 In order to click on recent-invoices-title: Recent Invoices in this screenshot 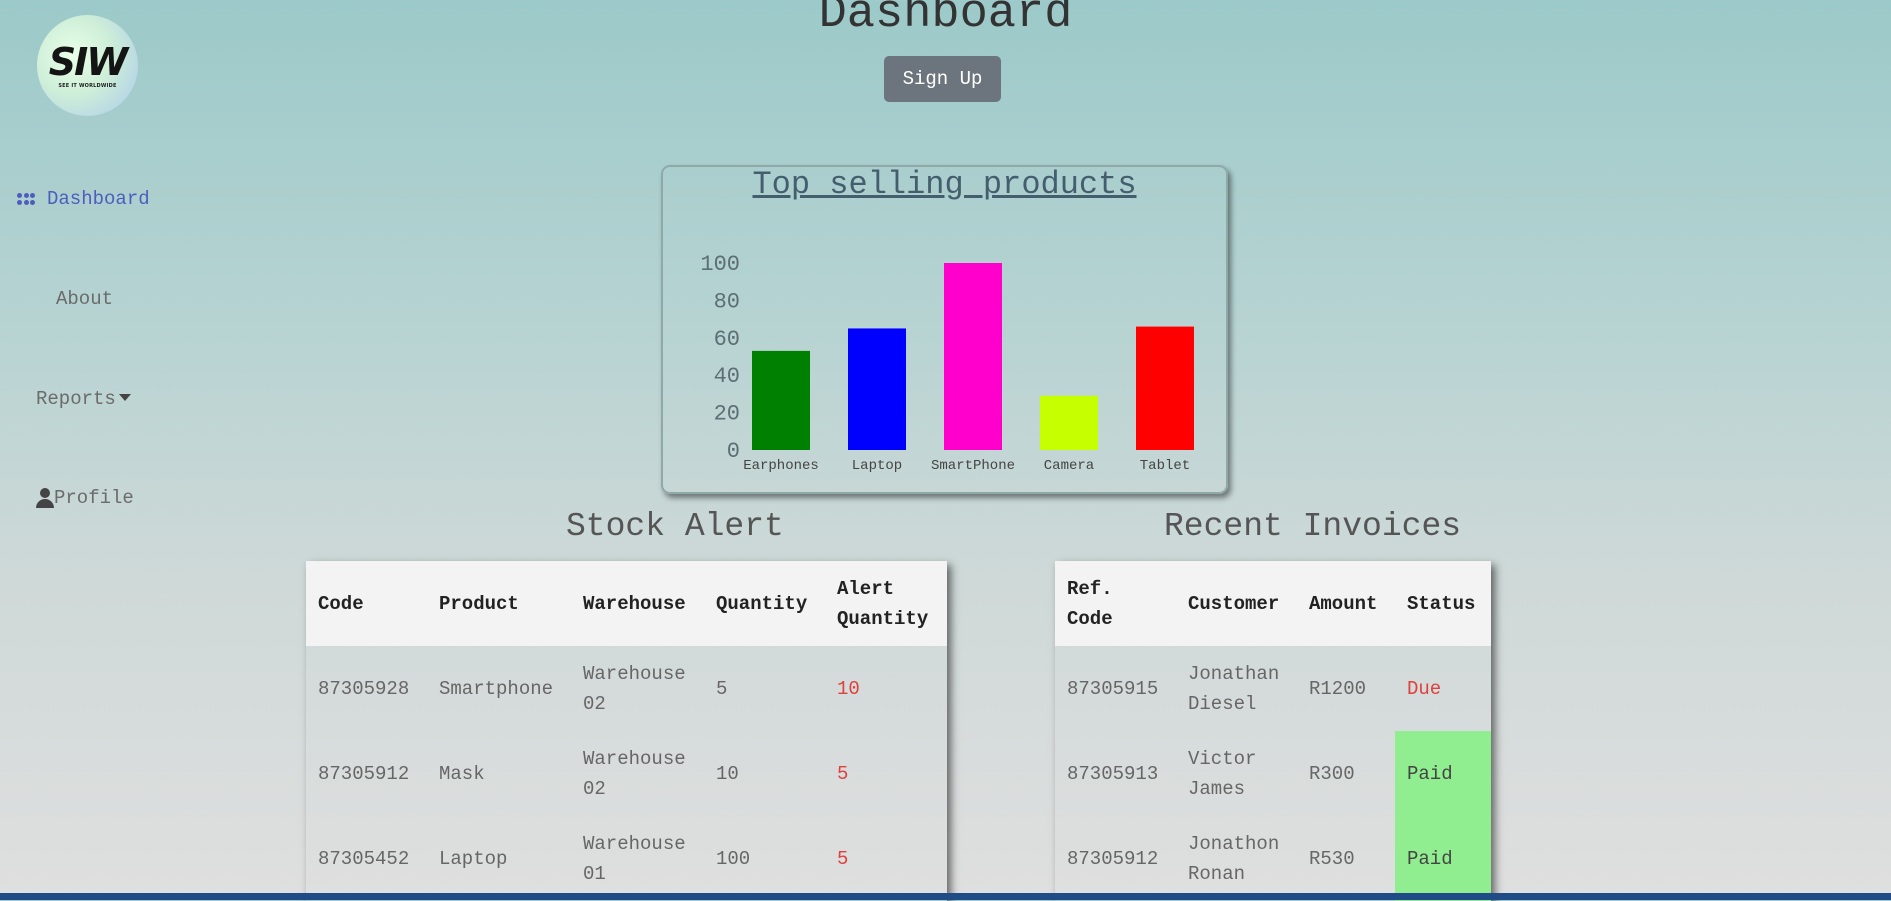, I will do `click(1313, 526)`.